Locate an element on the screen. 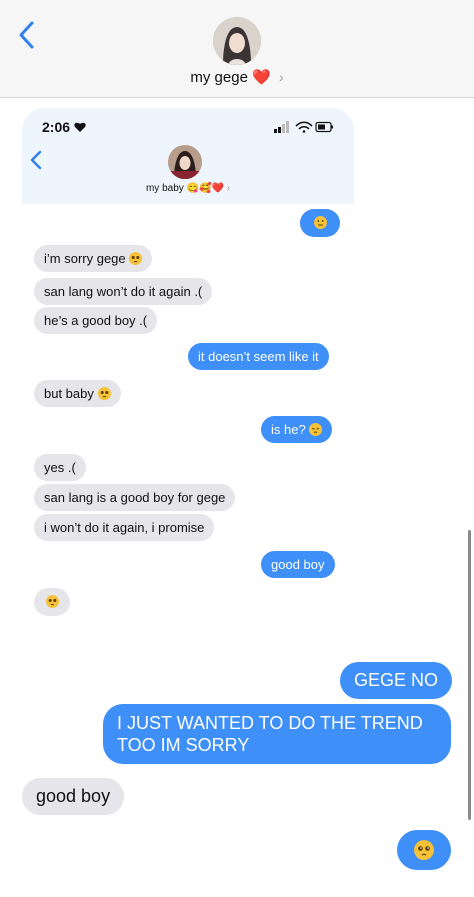 Image resolution: width=474 pixels, height=897 pixels. chevron-right-icon: › is located at coordinates (281, 77).